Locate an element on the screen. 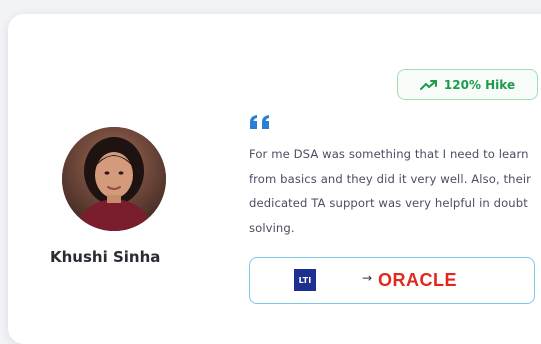 The width and height of the screenshot is (541, 344). person-name: Khushi Sinha is located at coordinates (105, 257).